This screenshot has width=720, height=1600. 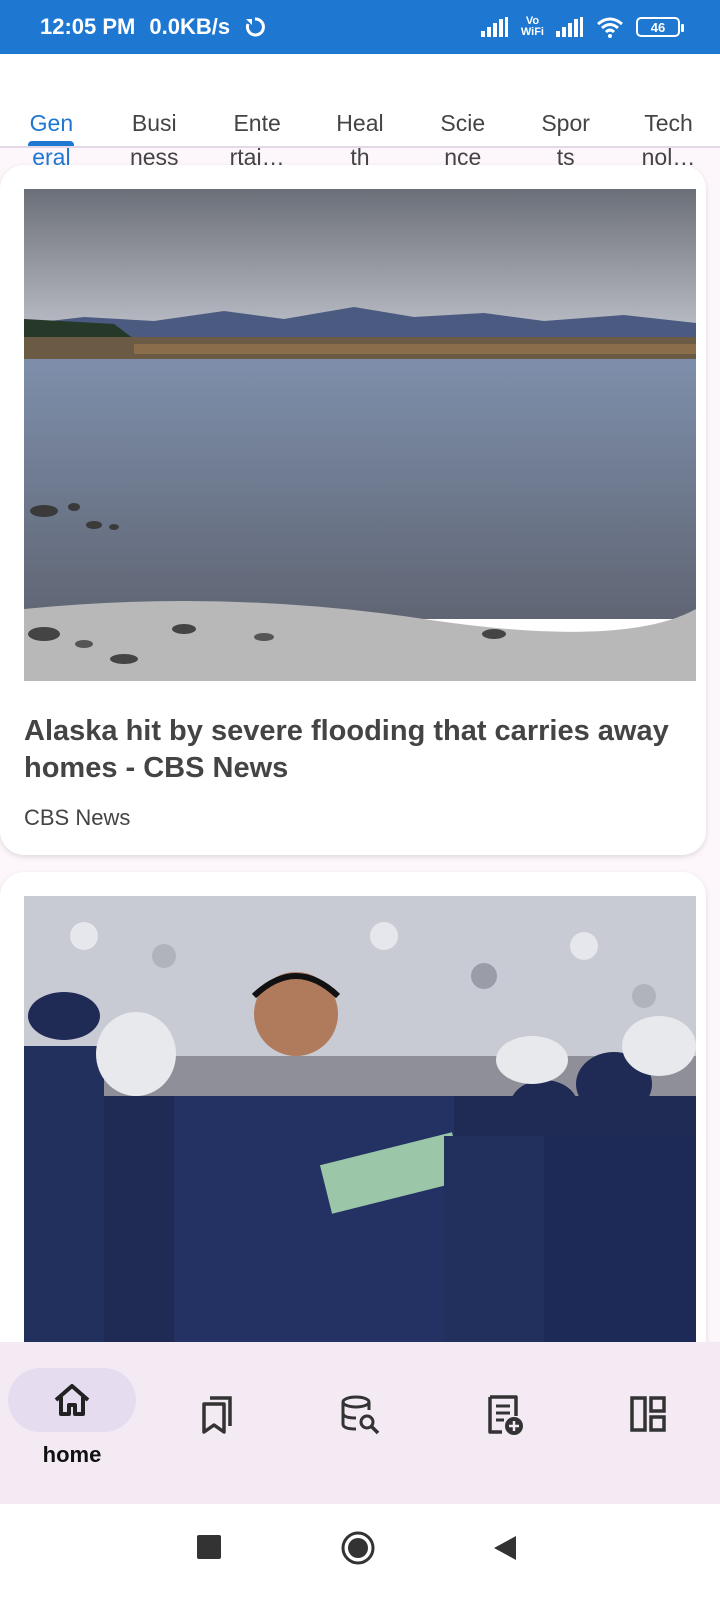 I want to click on tab-label: Busi ness, so click(x=154, y=140).